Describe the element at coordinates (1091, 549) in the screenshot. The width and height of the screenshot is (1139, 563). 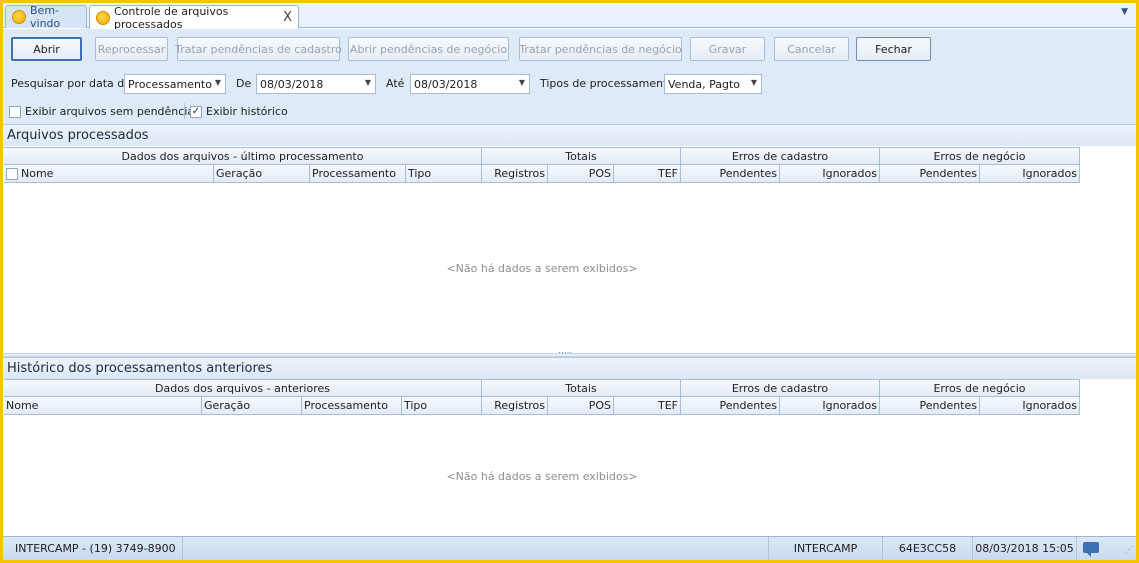
I see `chat-icon` at that location.